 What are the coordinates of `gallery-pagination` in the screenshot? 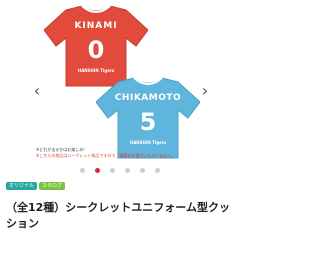 It's located at (120, 170).